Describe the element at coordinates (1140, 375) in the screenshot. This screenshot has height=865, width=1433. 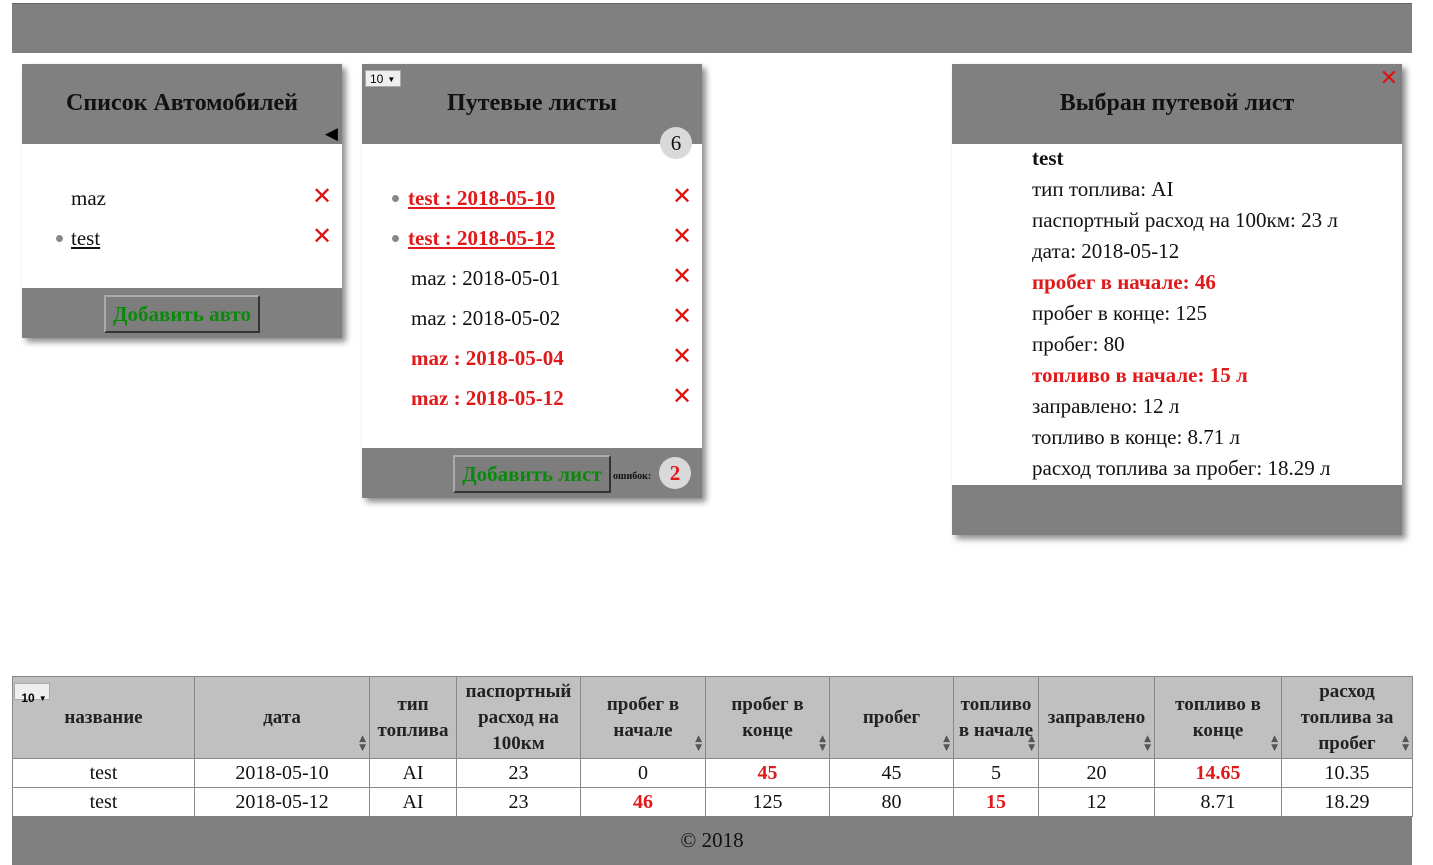
I see `detail-fuel-start: топливо в начале: 15 л` at that location.